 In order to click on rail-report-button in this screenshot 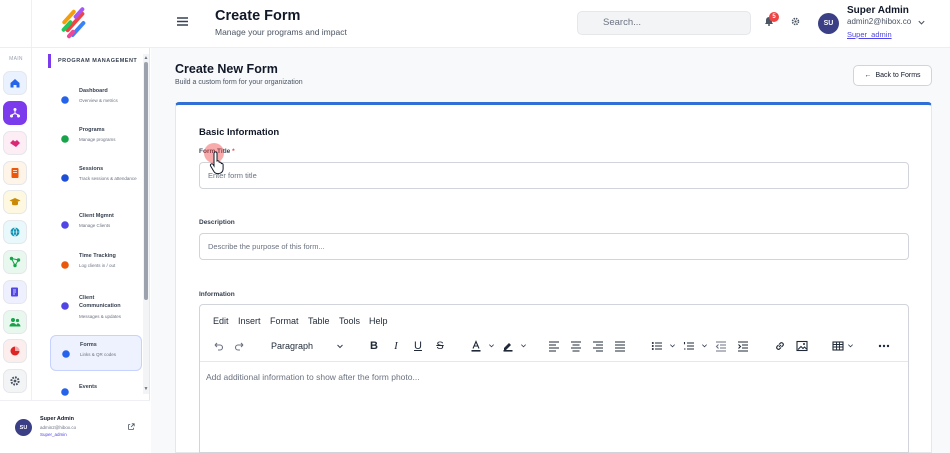, I will do `click(15, 292)`.